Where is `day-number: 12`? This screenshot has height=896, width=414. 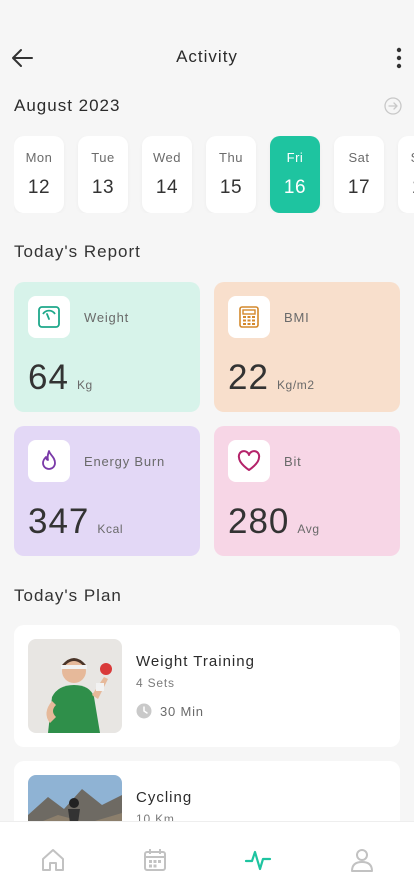
day-number: 12 is located at coordinates (39, 187).